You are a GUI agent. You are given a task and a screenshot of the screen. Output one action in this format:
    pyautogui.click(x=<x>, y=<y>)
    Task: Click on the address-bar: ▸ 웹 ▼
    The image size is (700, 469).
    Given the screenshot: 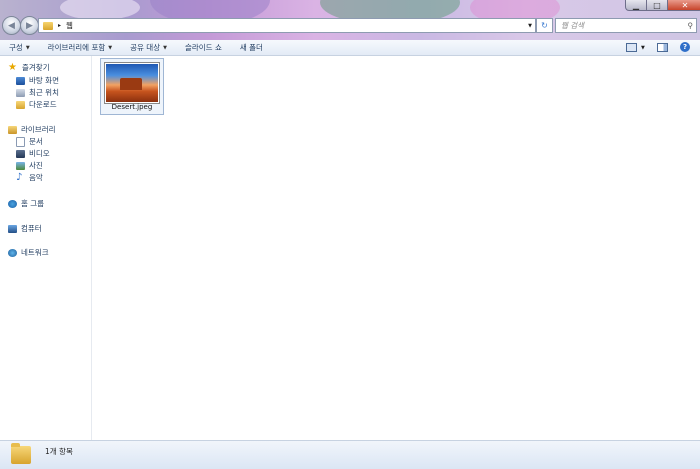 What is the action you would take?
    pyautogui.click(x=287, y=25)
    